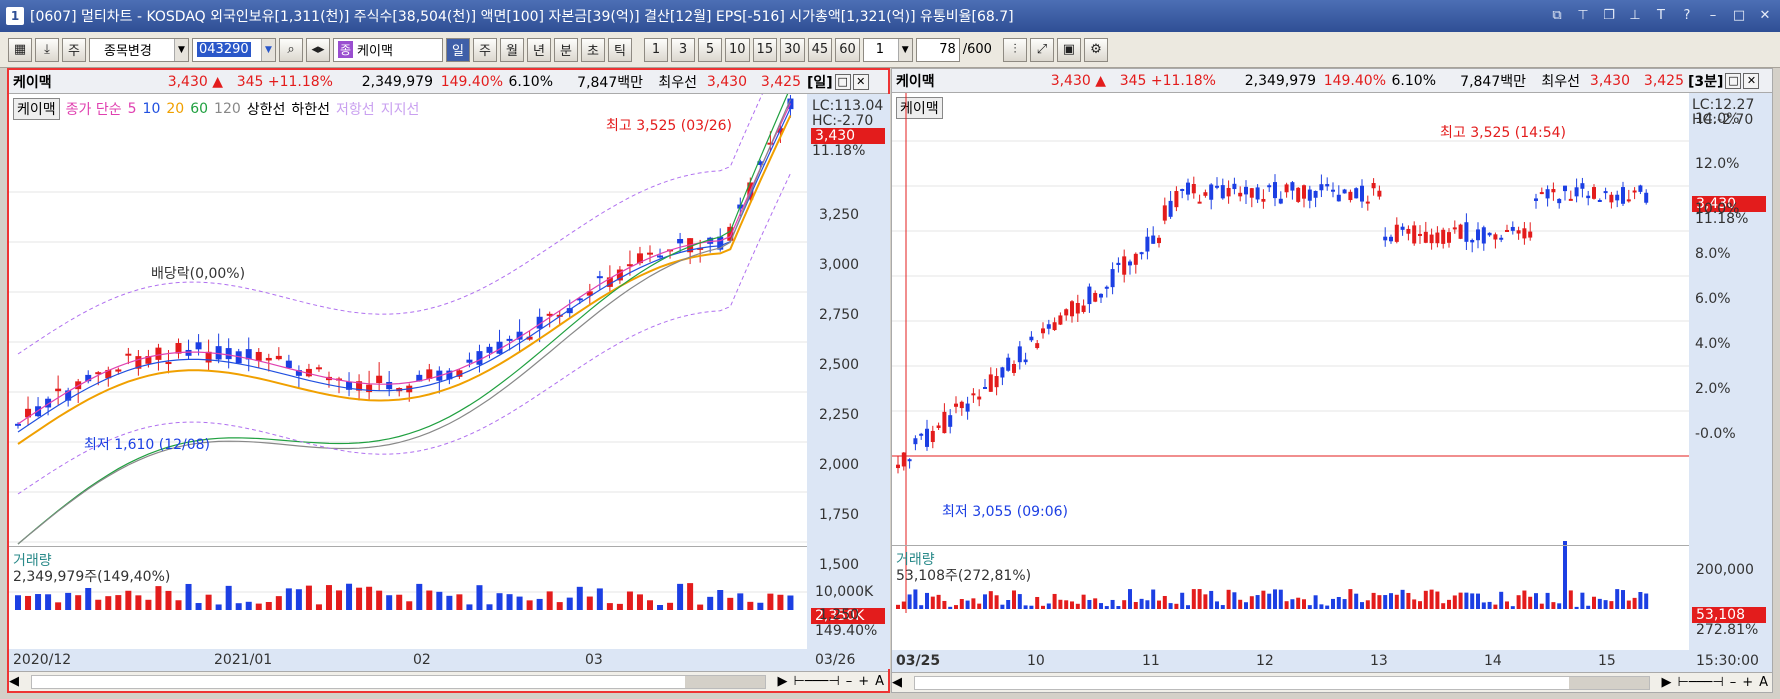 The width and height of the screenshot is (1780, 699). I want to click on period-second-button: 초, so click(593, 49).